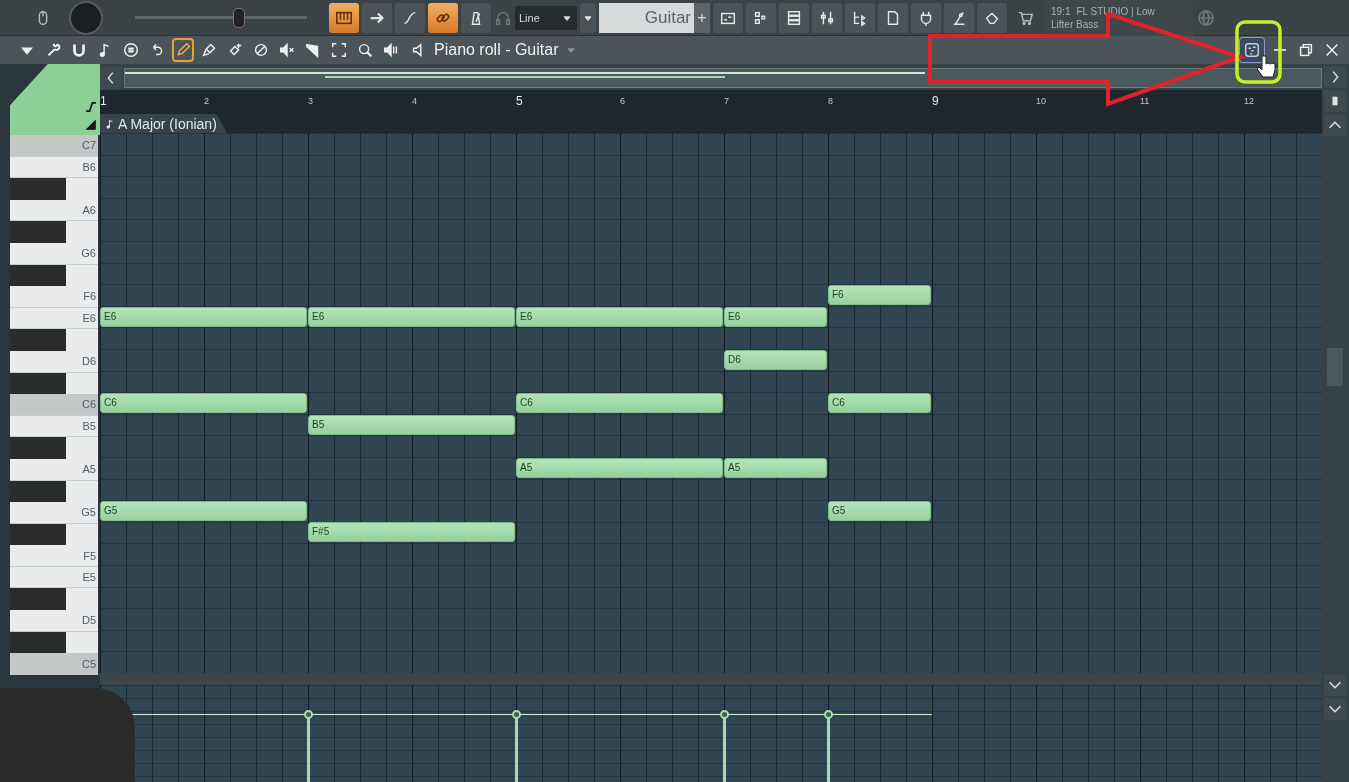  Describe the element at coordinates (1332, 50) in the screenshot. I see `close-icon` at that location.